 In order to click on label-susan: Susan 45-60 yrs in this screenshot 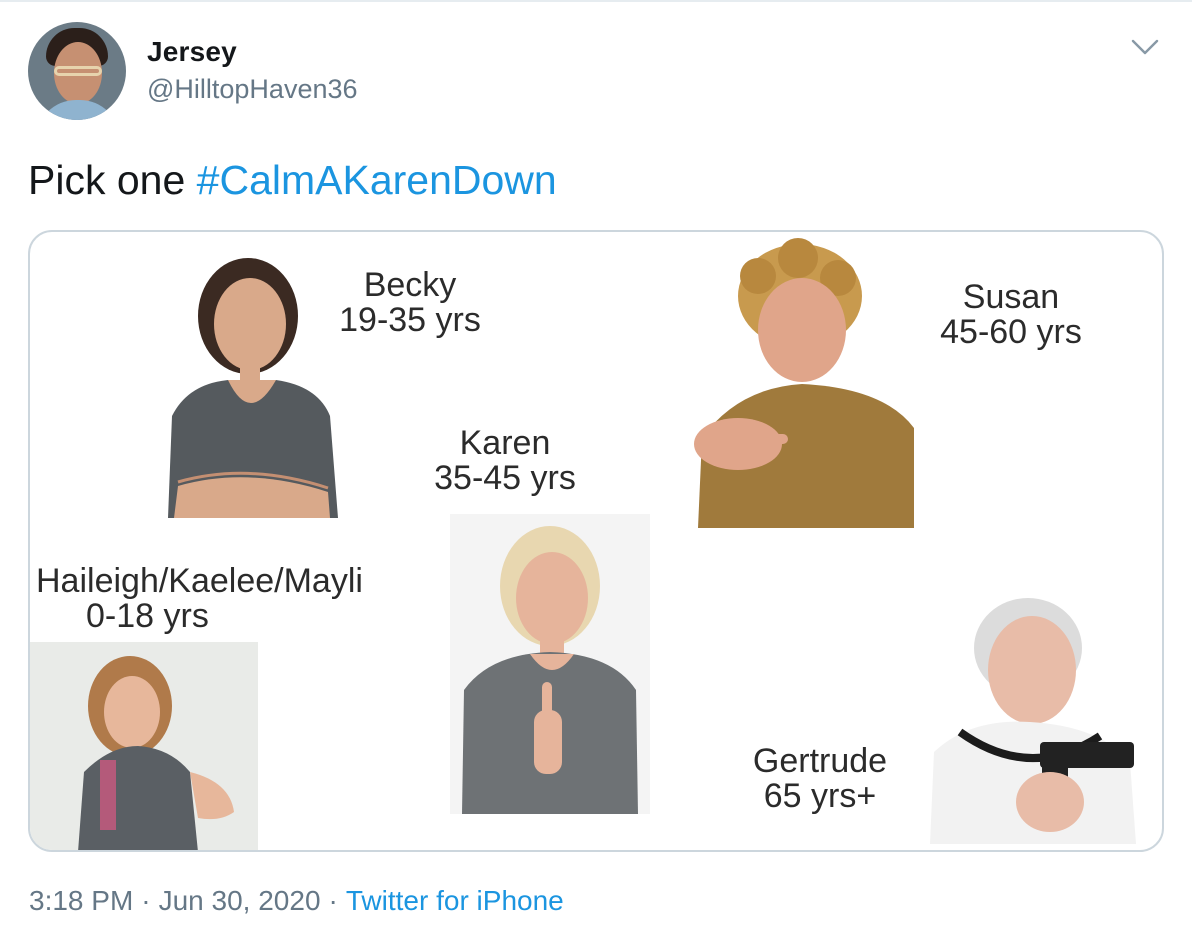, I will do `click(1011, 315)`.